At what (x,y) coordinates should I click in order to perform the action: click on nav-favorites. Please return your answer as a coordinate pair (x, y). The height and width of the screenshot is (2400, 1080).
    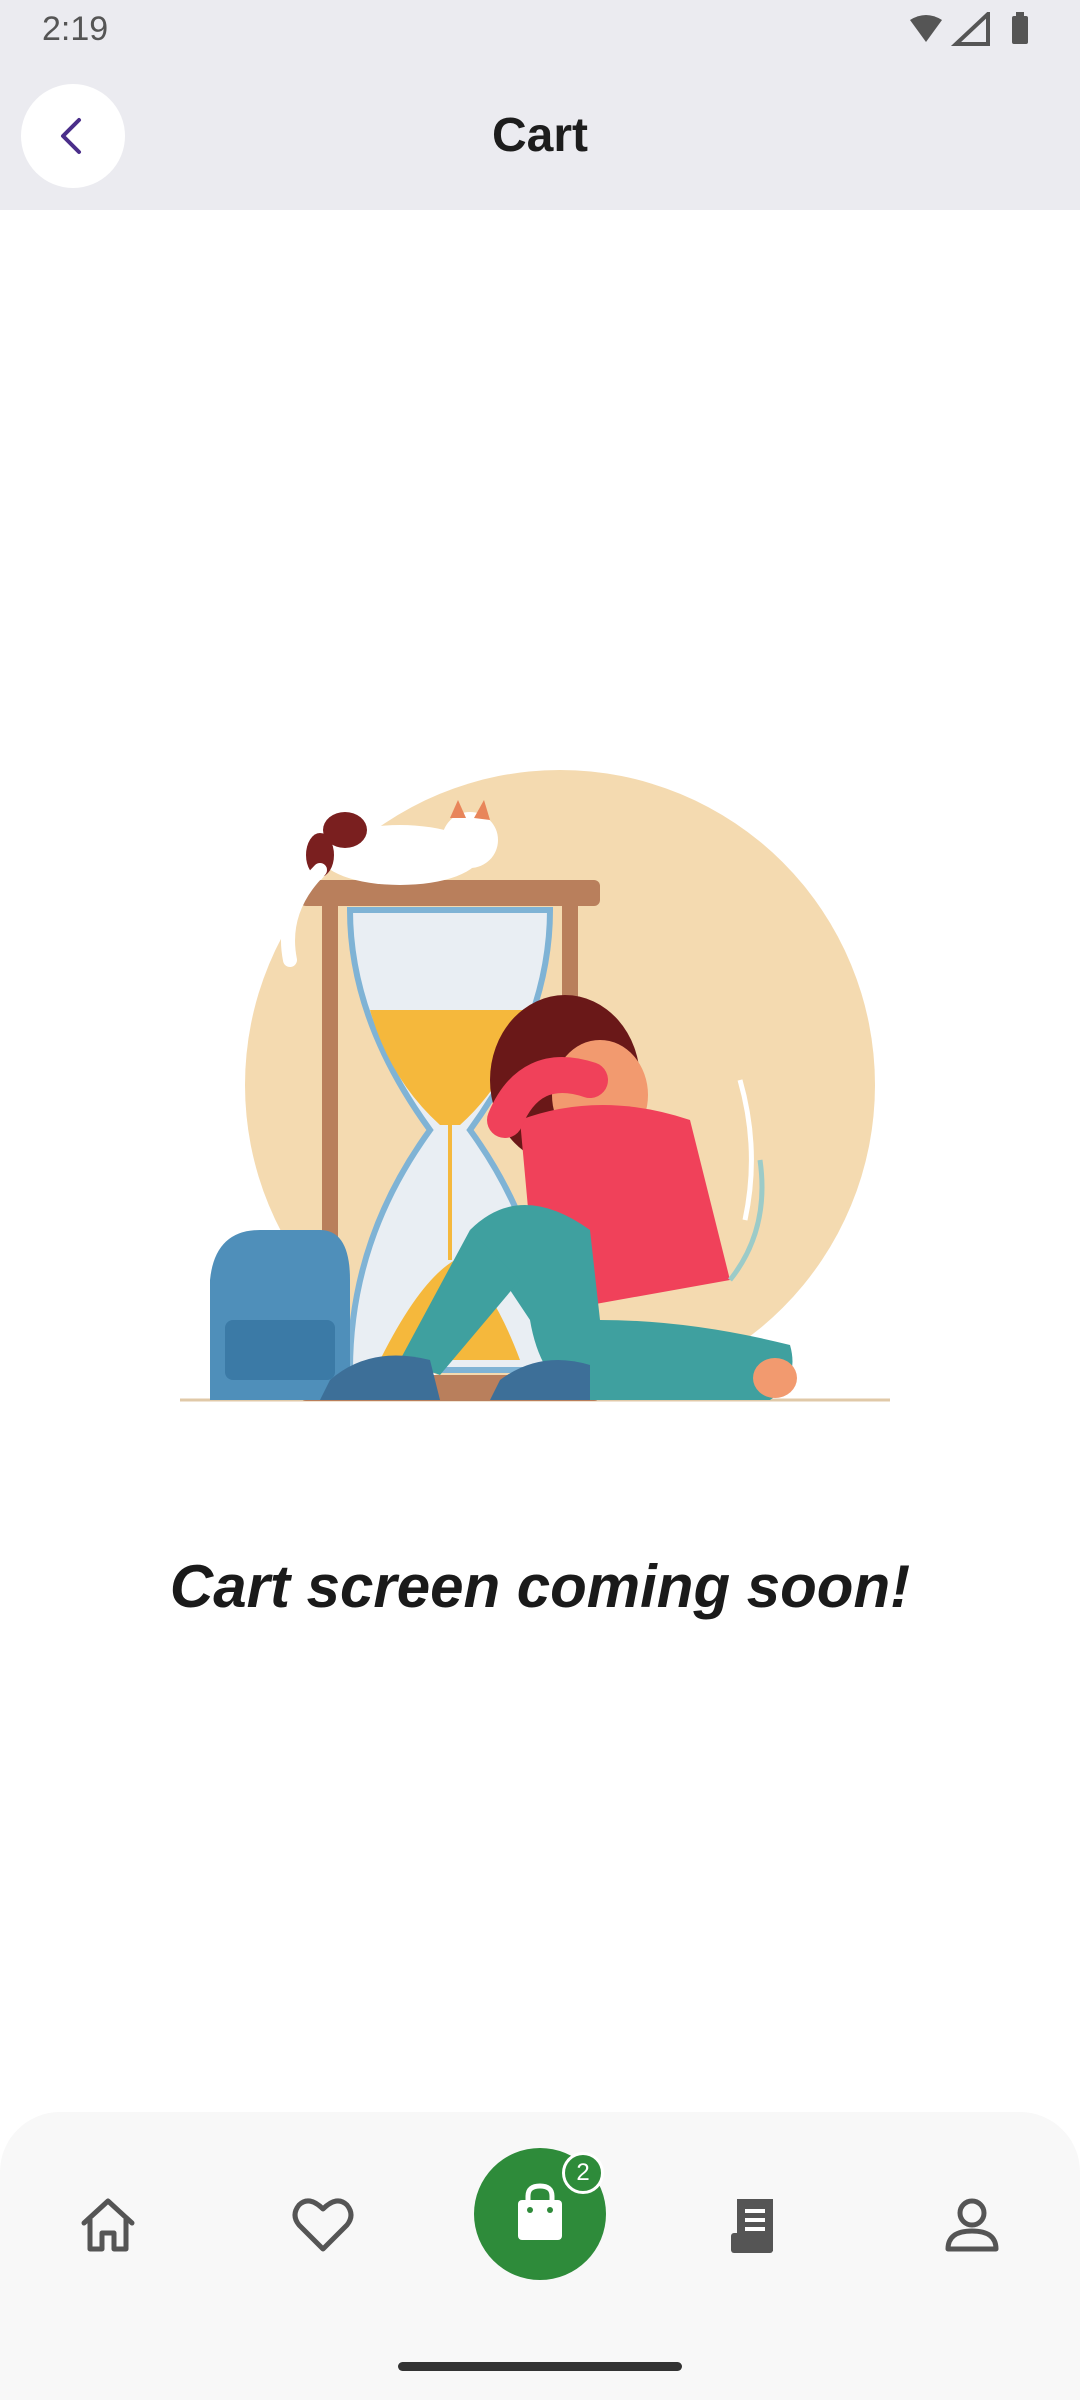
    Looking at the image, I should click on (323, 2225).